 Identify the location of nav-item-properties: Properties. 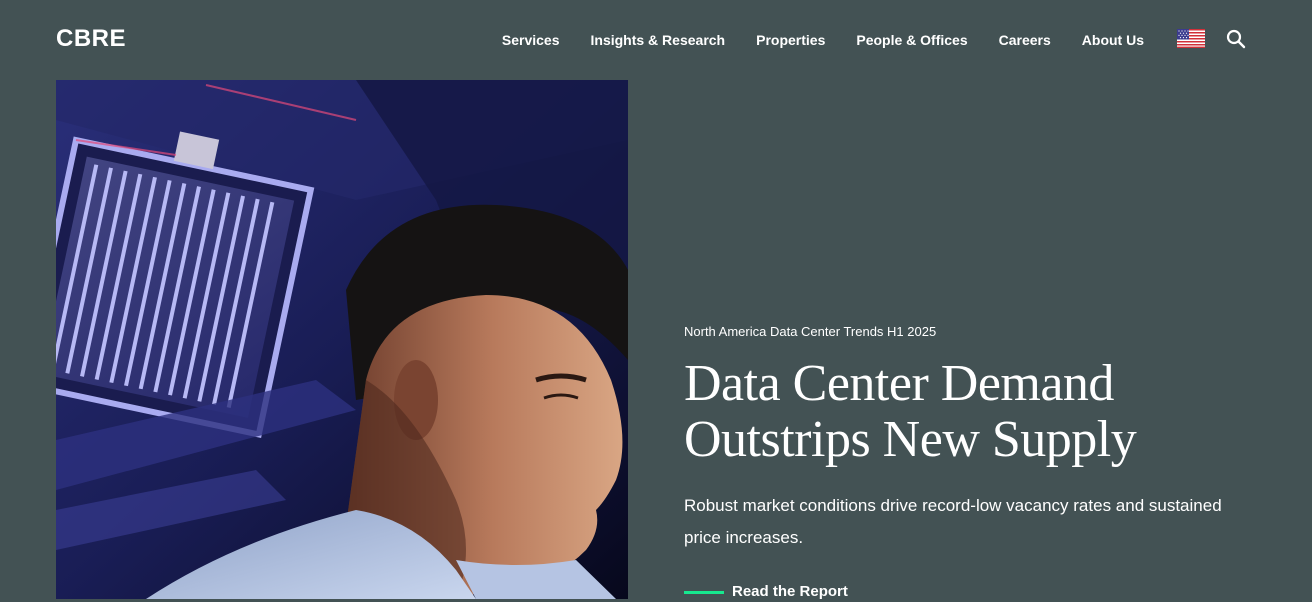
(790, 40).